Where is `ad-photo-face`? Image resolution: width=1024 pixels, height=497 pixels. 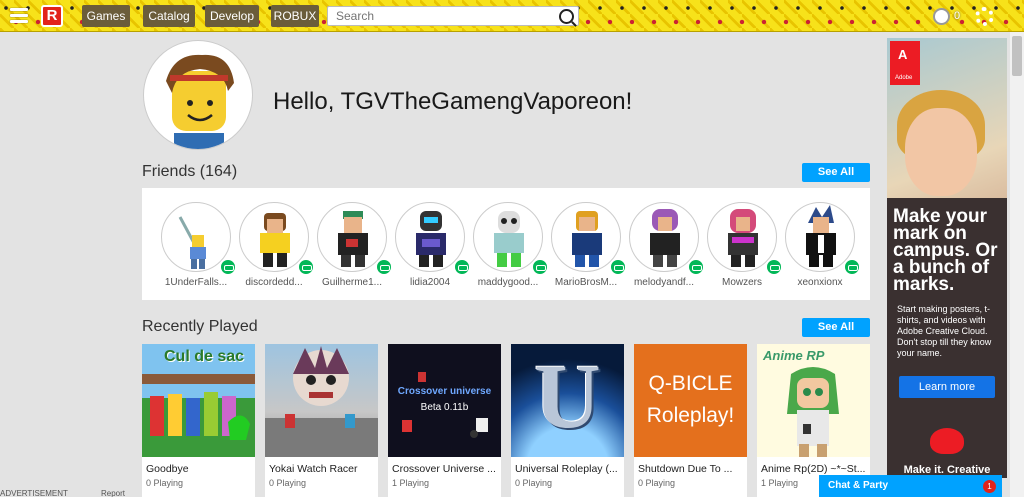
ad-photo-face is located at coordinates (941, 152).